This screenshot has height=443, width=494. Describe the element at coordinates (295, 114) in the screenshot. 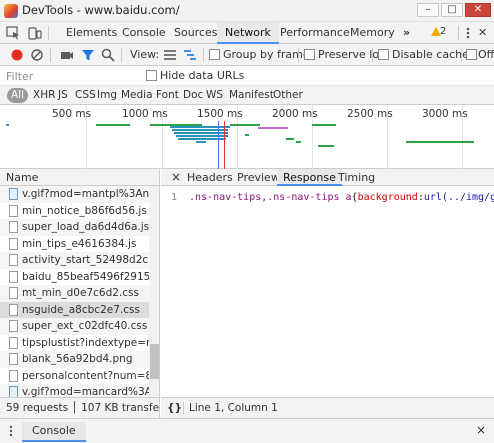

I see `timeline-tick-label: 2000 ms` at that location.